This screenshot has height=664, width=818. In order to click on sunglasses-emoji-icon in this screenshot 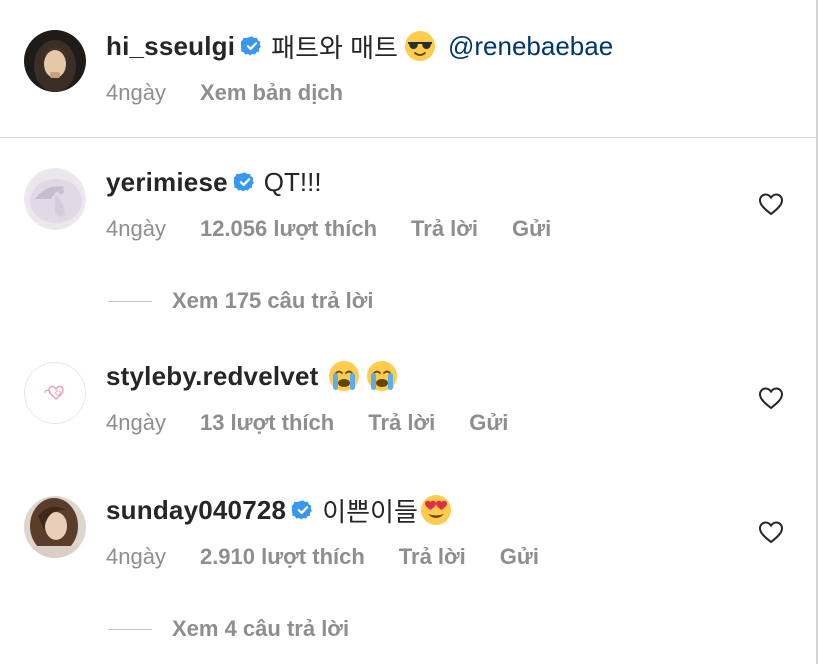, I will do `click(420, 46)`.